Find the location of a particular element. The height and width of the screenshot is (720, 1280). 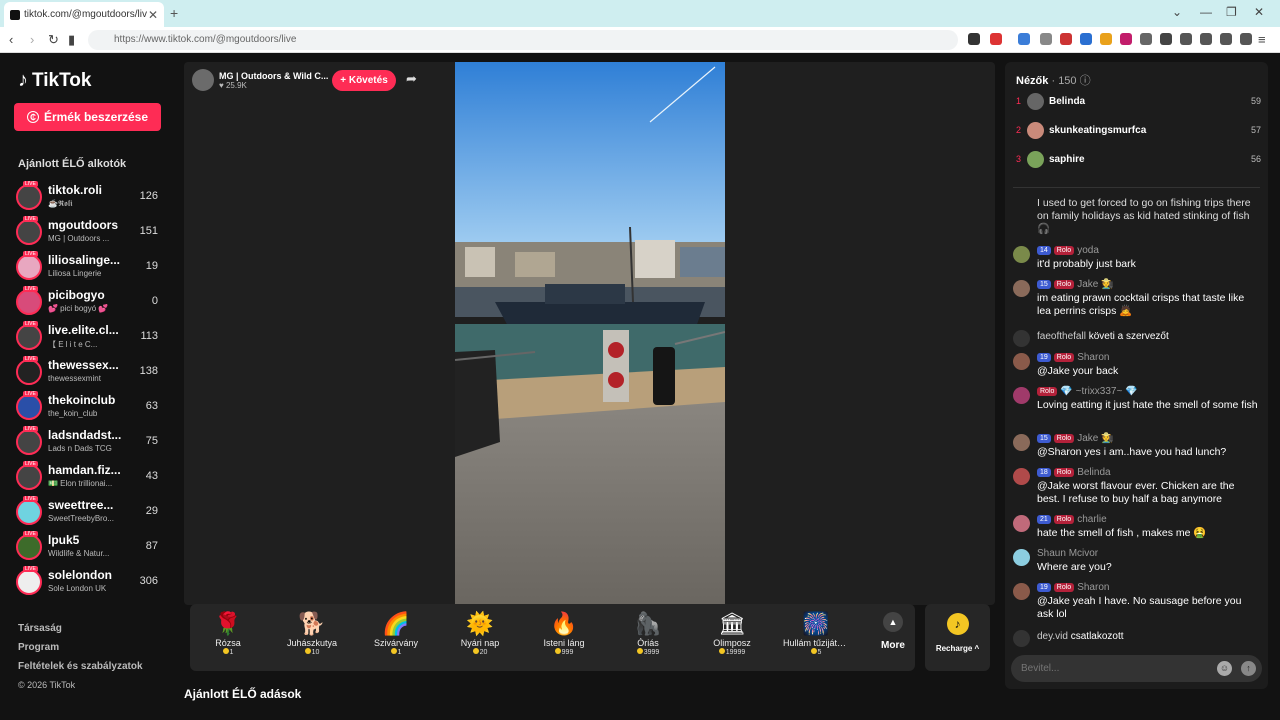

creator-item: LIVE tiktok.roli ☕𝕽𝖔𝖑𝖎 126 is located at coordinates (91, 198).